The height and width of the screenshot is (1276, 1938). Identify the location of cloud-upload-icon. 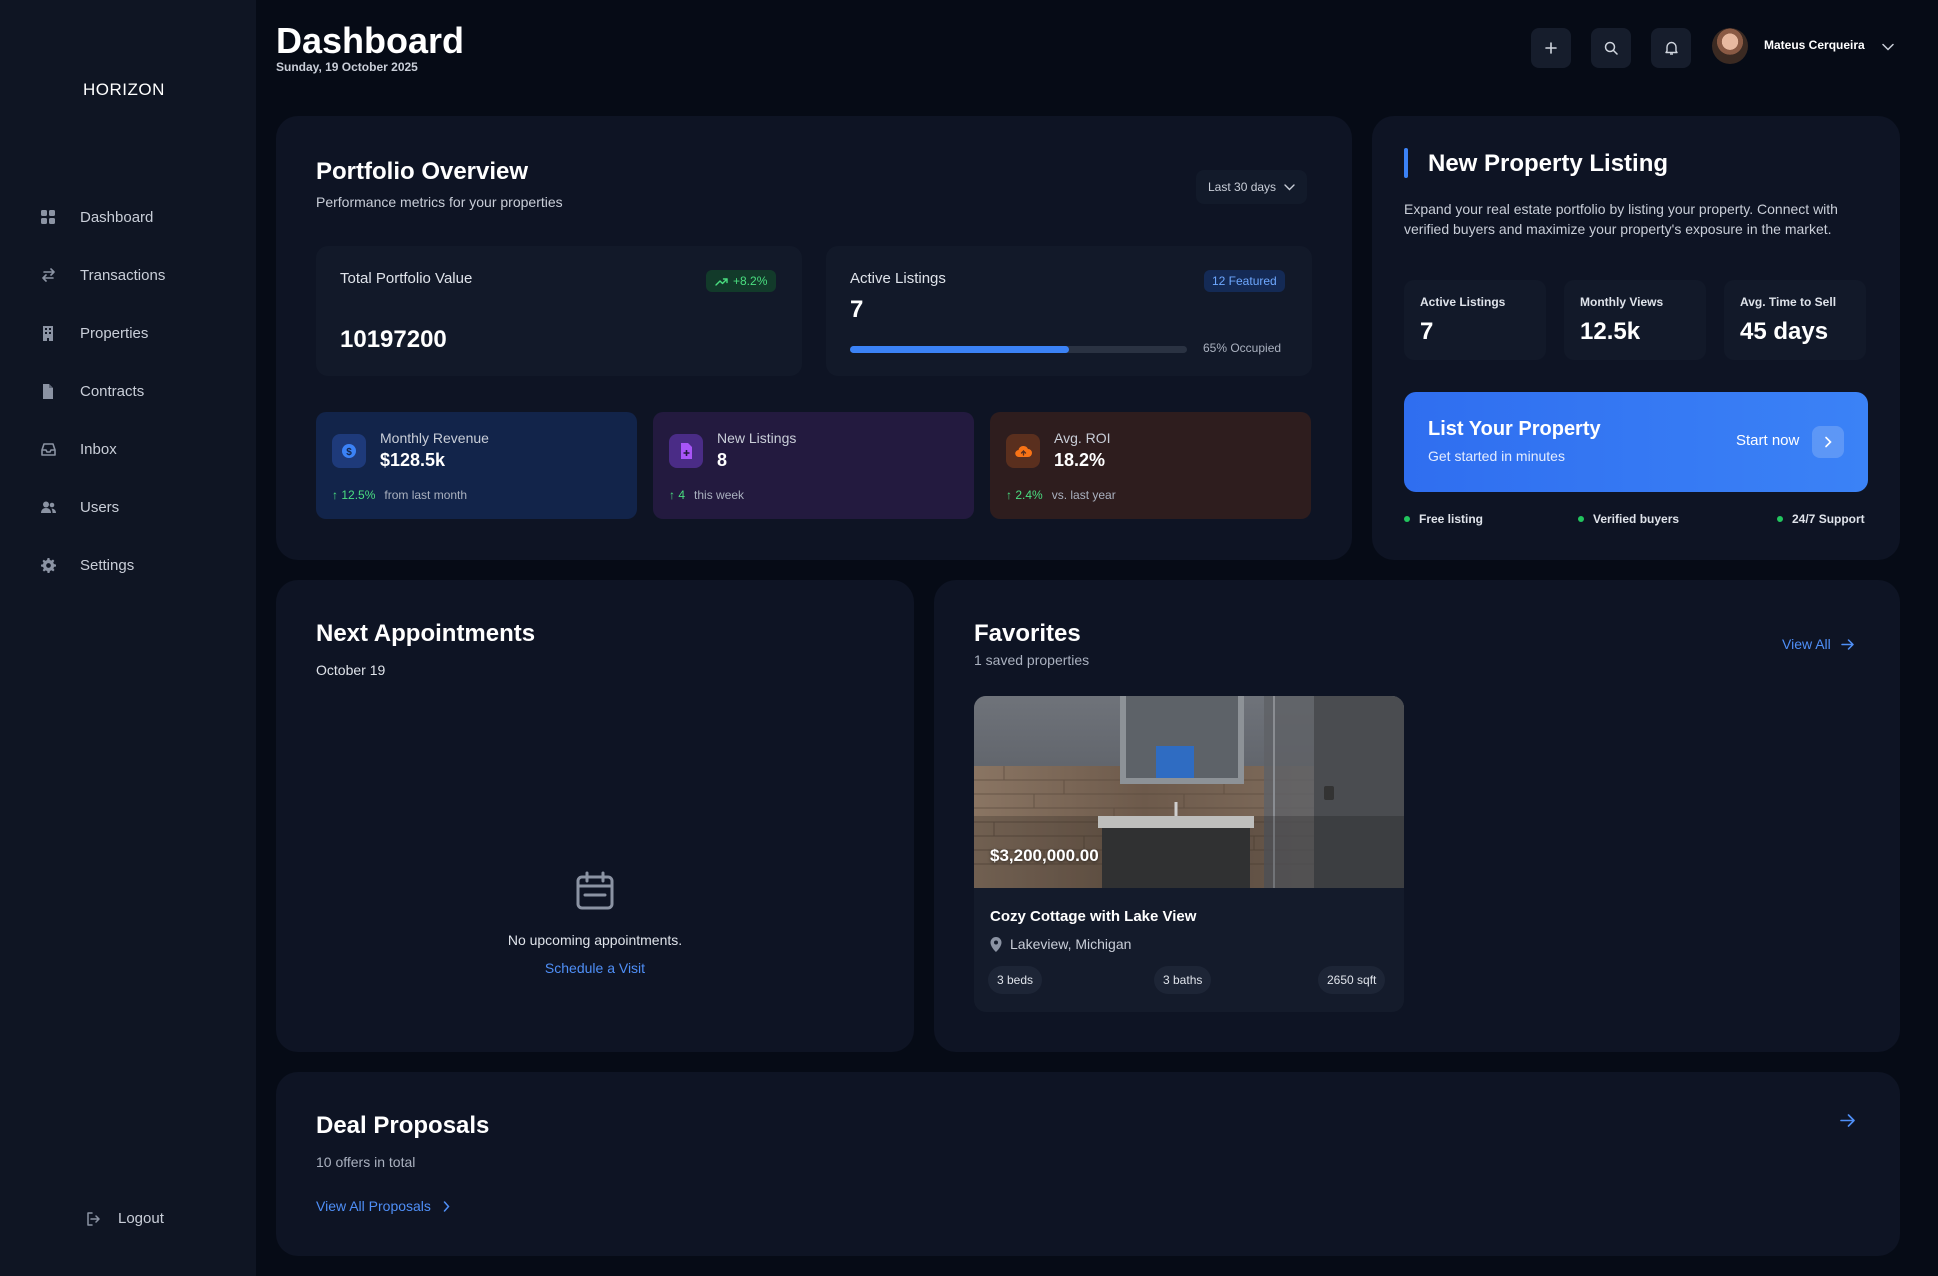
(1023, 451).